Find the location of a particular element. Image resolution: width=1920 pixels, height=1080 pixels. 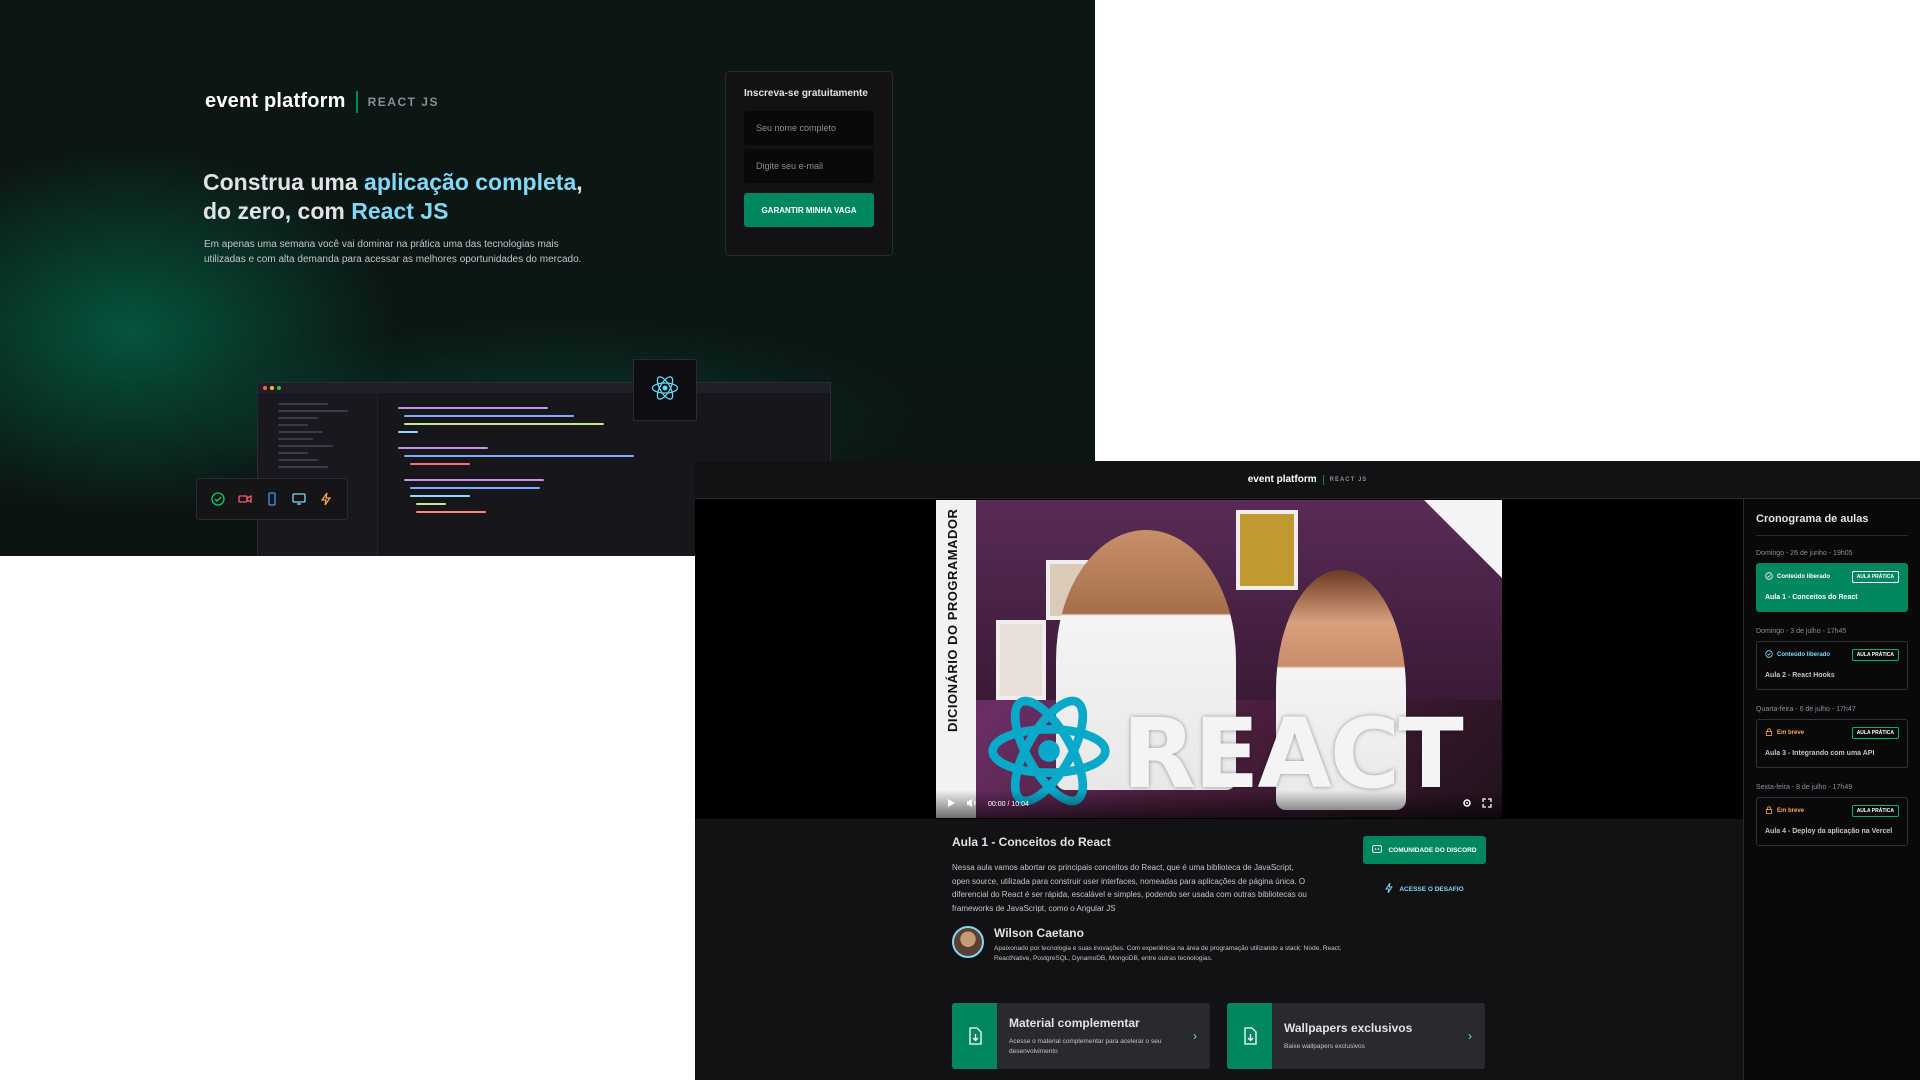

file-tree is located at coordinates (313, 438).